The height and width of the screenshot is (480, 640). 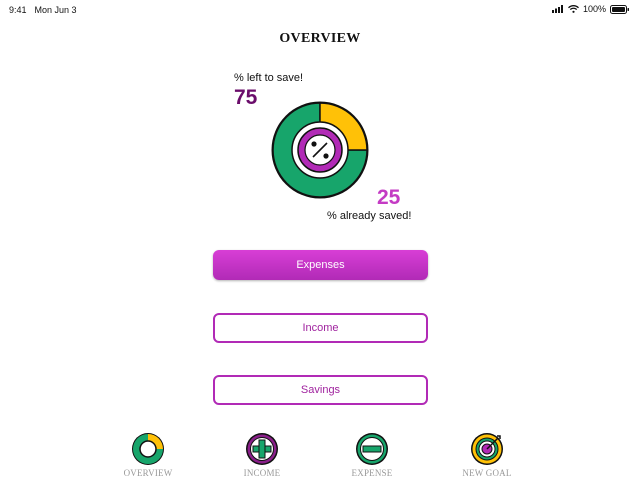 What do you see at coordinates (148, 449) in the screenshot?
I see `donut-chart-icon` at bounding box center [148, 449].